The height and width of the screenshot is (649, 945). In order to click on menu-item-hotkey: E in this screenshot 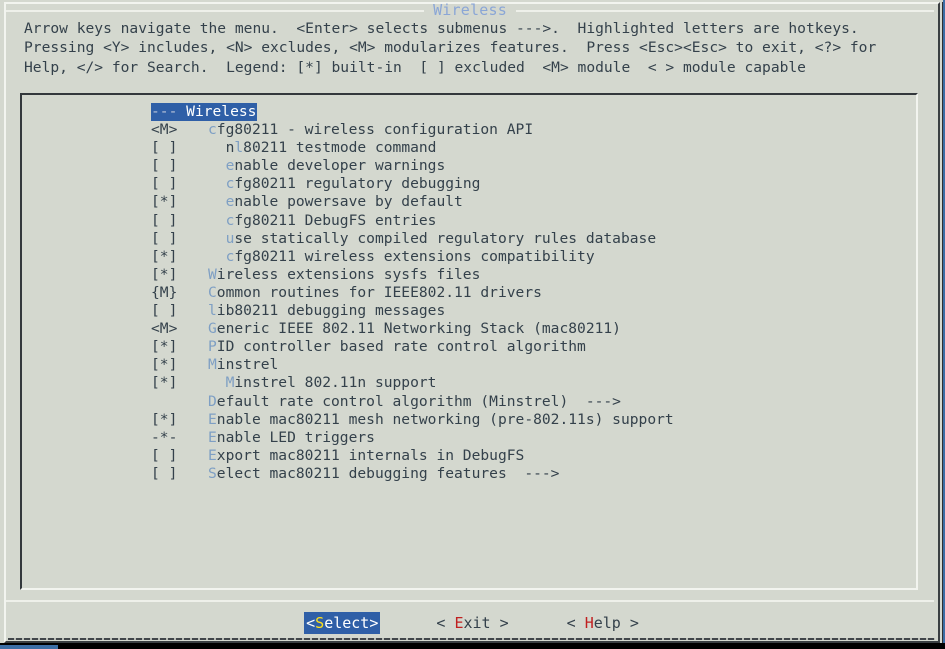, I will do `click(212, 419)`.